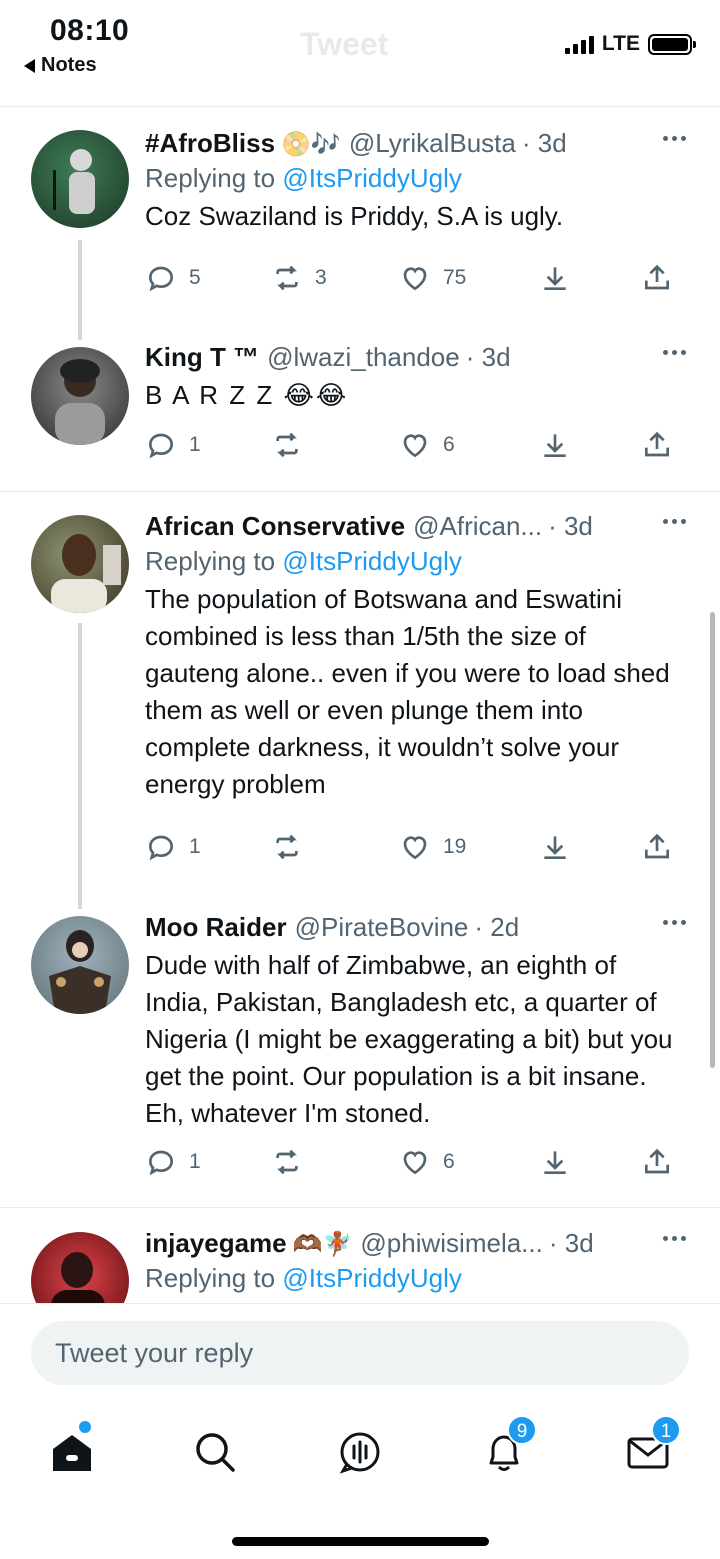 The image size is (720, 1559). I want to click on author-name: #AfroBliss, so click(210, 143).